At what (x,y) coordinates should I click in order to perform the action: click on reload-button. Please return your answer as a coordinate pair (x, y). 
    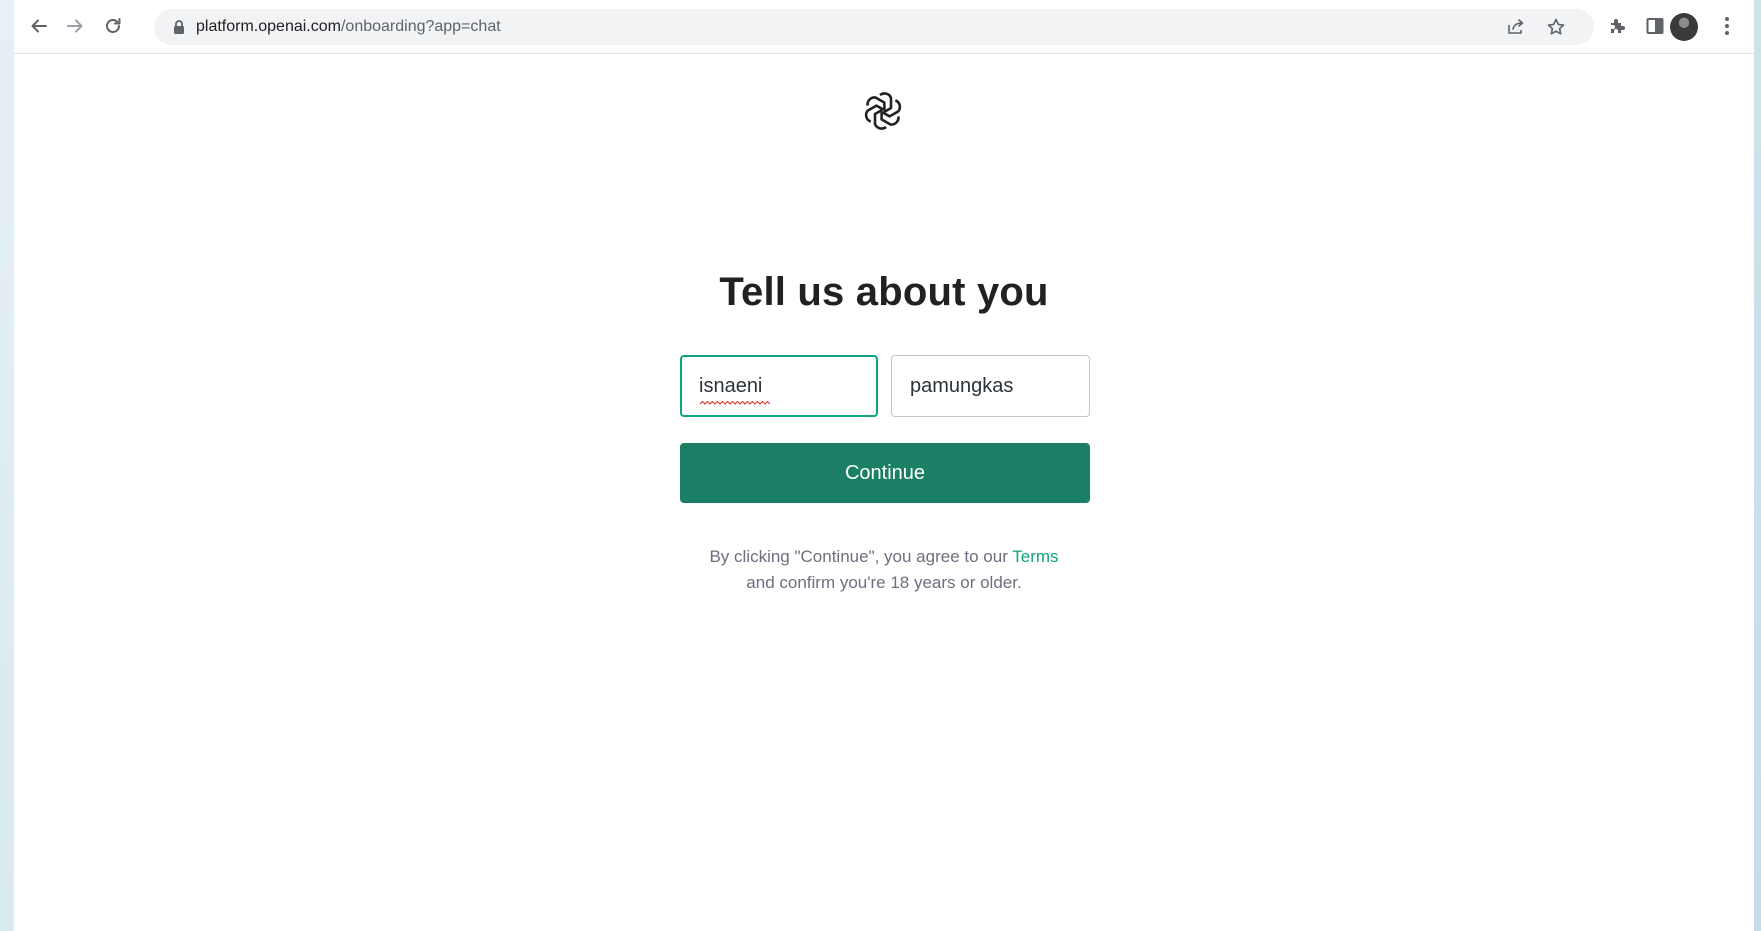
    Looking at the image, I should click on (113, 26).